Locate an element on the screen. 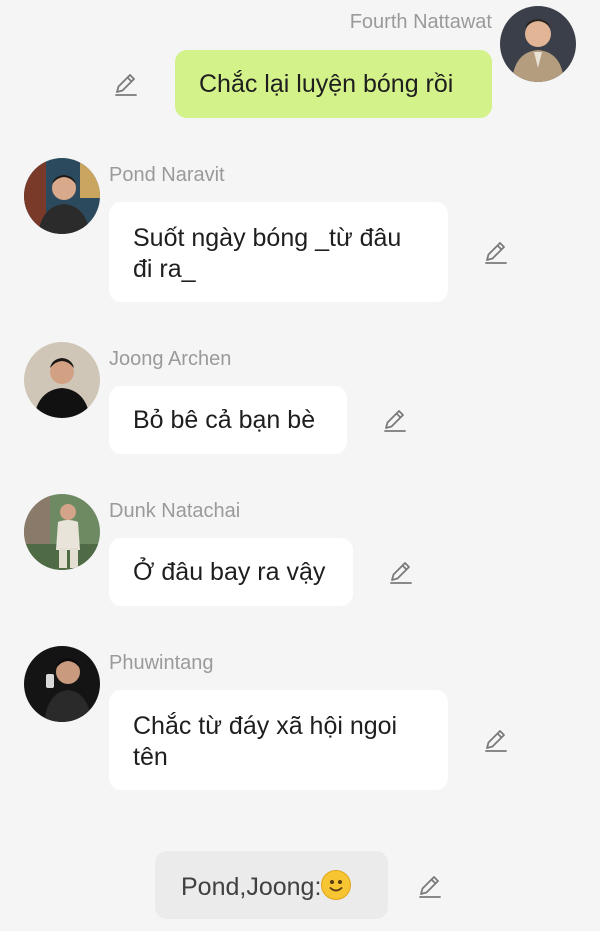 Image resolution: width=600 pixels, height=931 pixels. author-name: Phuwintang is located at coordinates (161, 663).